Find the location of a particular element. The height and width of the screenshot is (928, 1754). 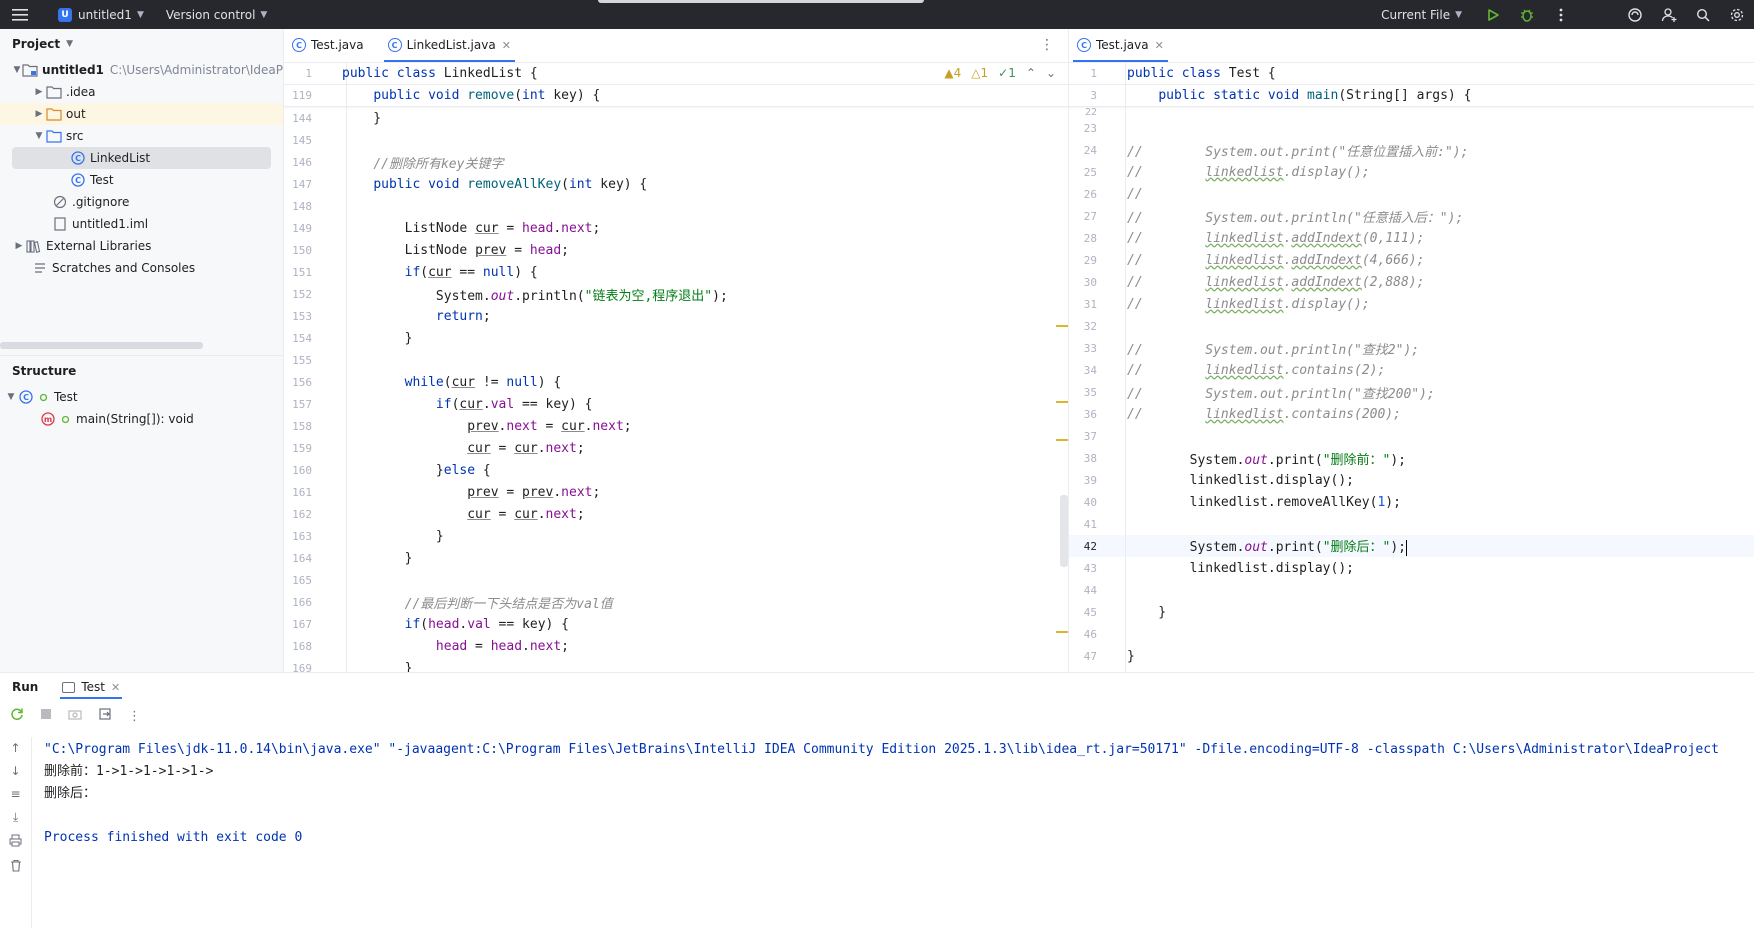

vertical-scrollbar is located at coordinates (1064, 531).